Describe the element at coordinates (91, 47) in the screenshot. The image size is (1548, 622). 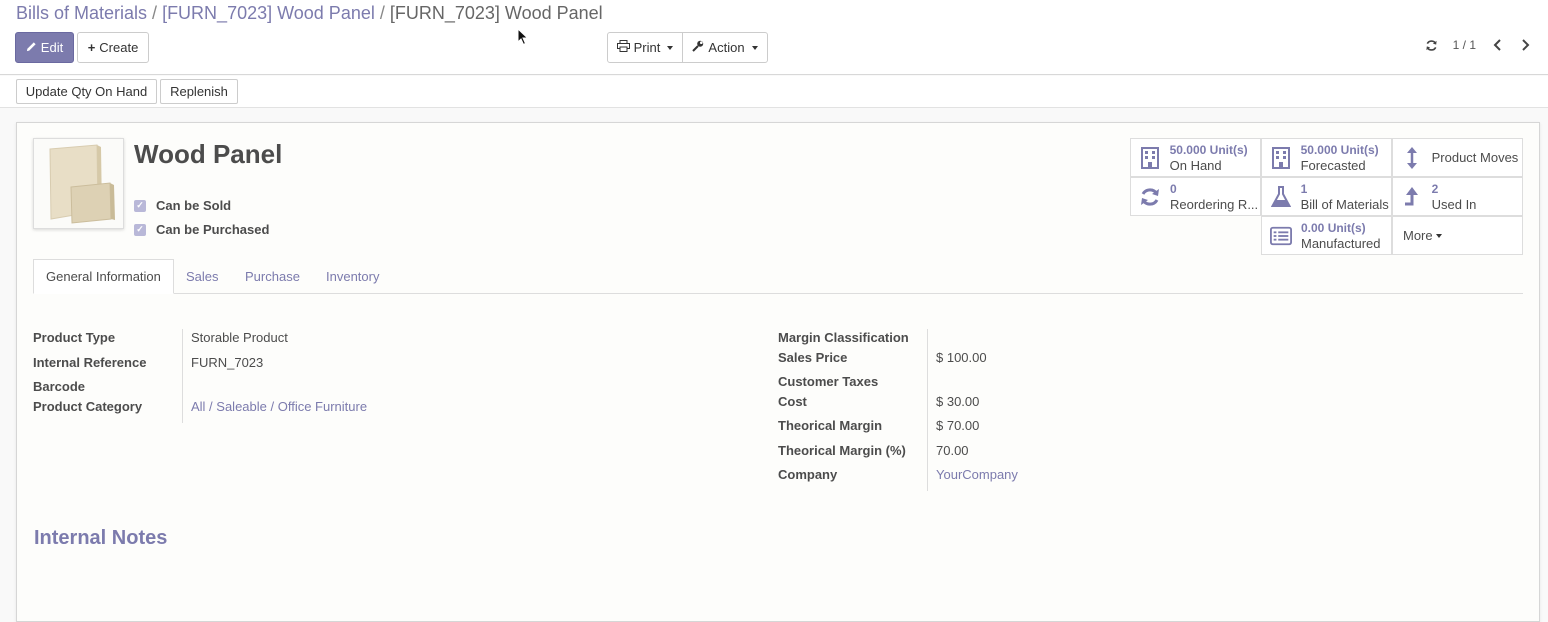
I see `plus-icon: +` at that location.